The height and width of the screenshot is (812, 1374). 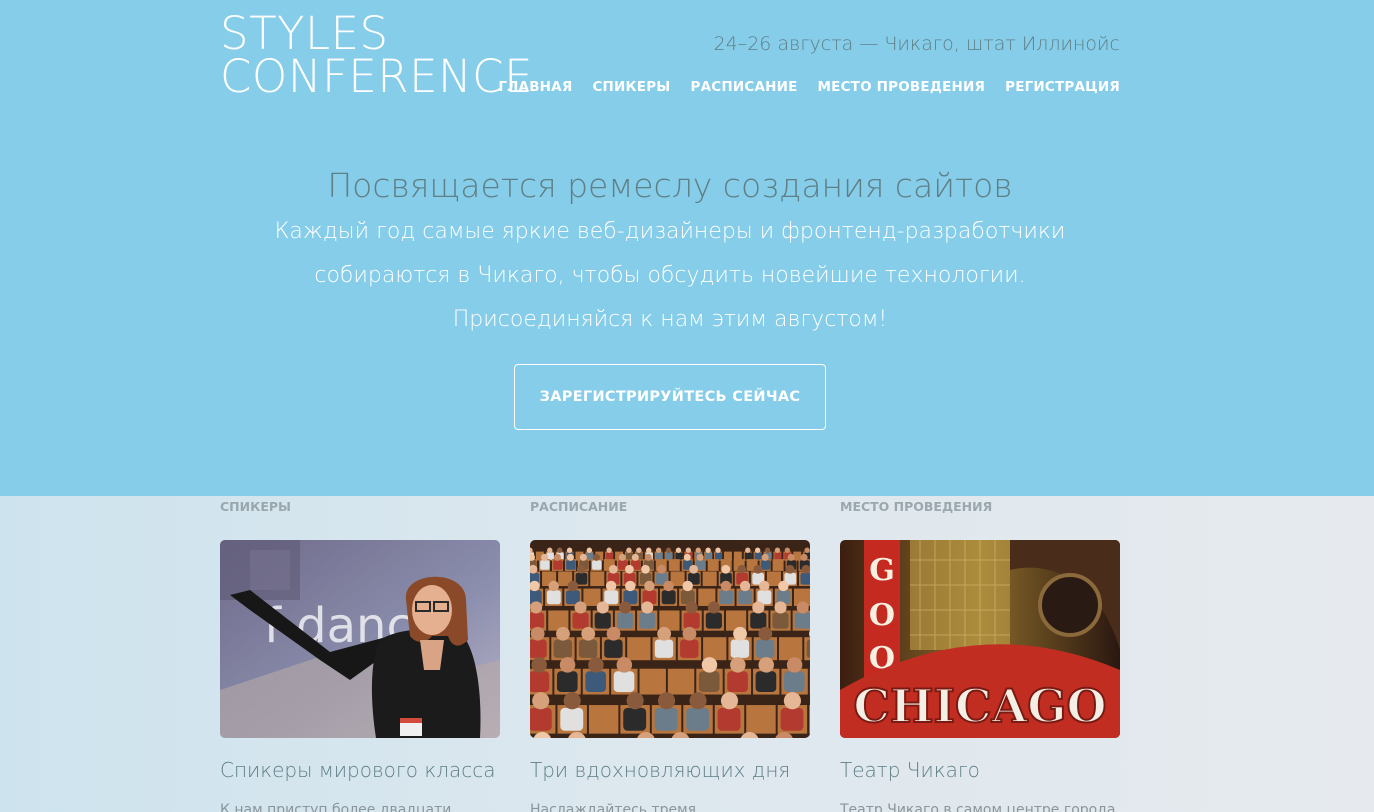 What do you see at coordinates (978, 807) in the screenshot?
I see `card-text: Театр Чикаго в самом центре города` at bounding box center [978, 807].